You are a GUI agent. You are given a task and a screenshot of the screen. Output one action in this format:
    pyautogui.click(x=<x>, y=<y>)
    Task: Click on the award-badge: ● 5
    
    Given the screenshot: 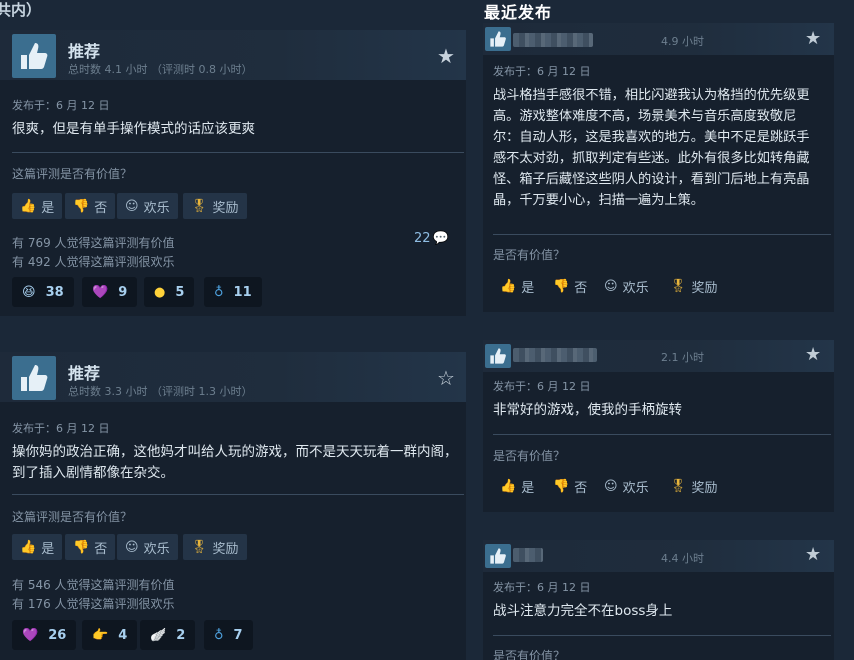 What is the action you would take?
    pyautogui.click(x=169, y=292)
    